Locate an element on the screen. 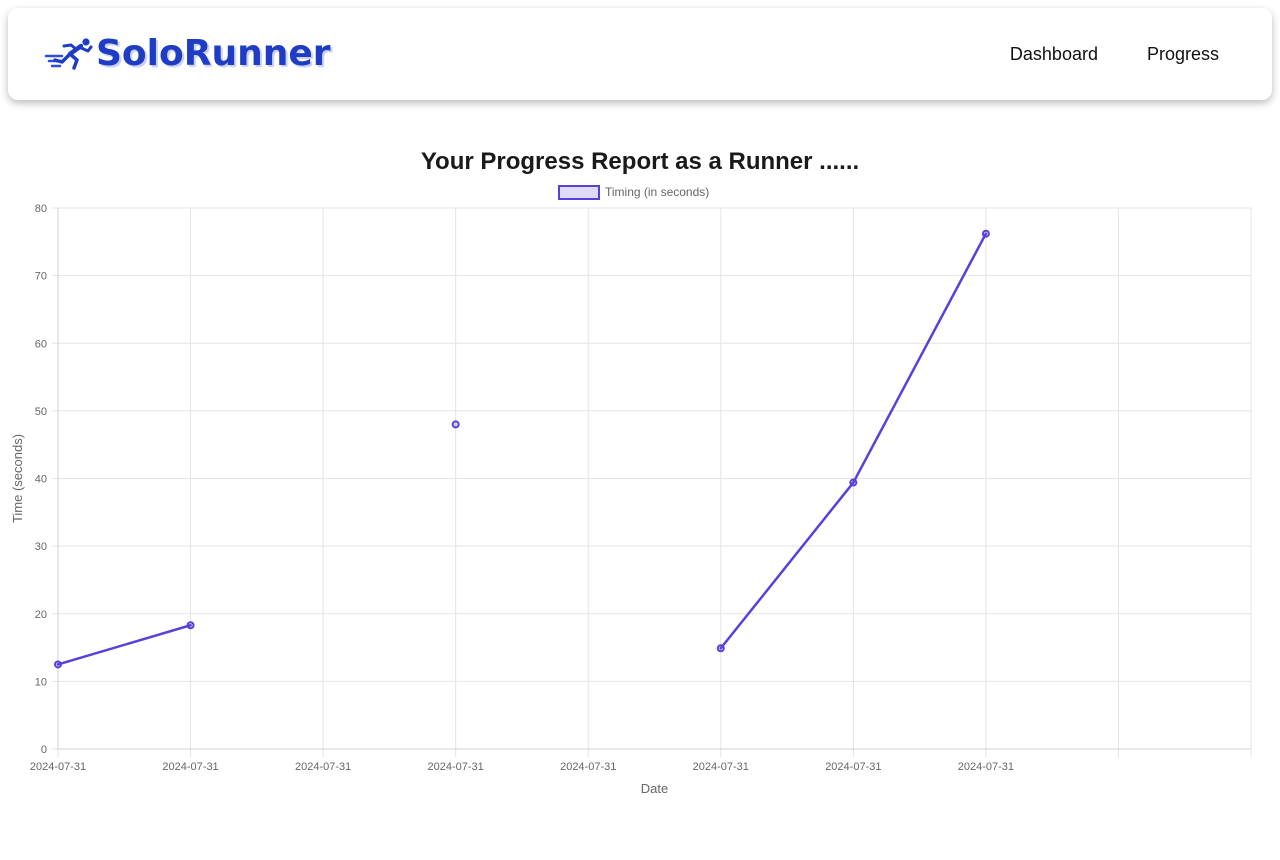  y-tick-label: 80 is located at coordinates (41, 209).